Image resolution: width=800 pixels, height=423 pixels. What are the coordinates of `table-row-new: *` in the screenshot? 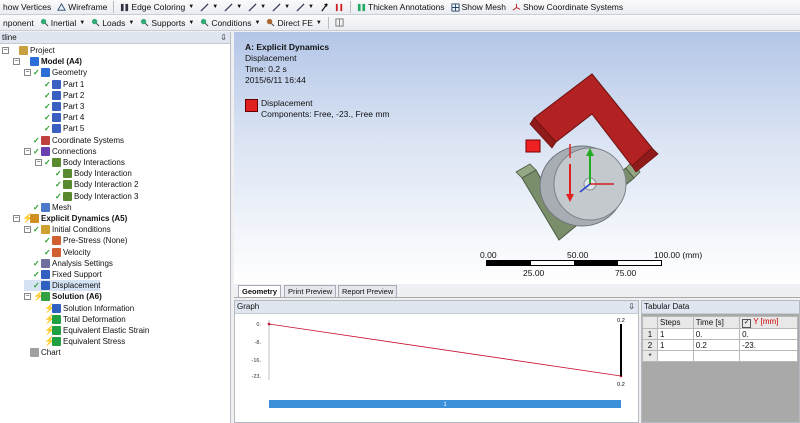 It's located at (720, 356).